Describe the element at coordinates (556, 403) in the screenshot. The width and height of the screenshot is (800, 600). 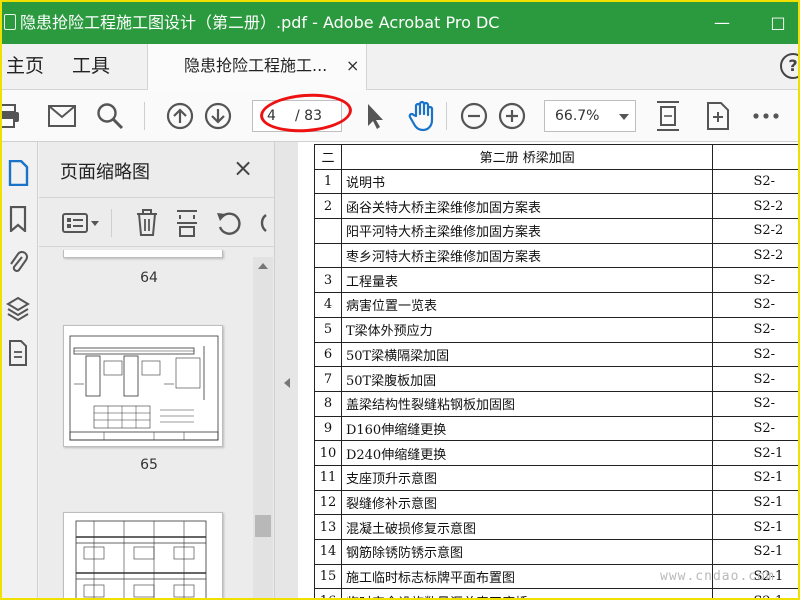
I see `table-row: 8 盖梁结构性裂缝粘钢板加固图 S2-` at that location.